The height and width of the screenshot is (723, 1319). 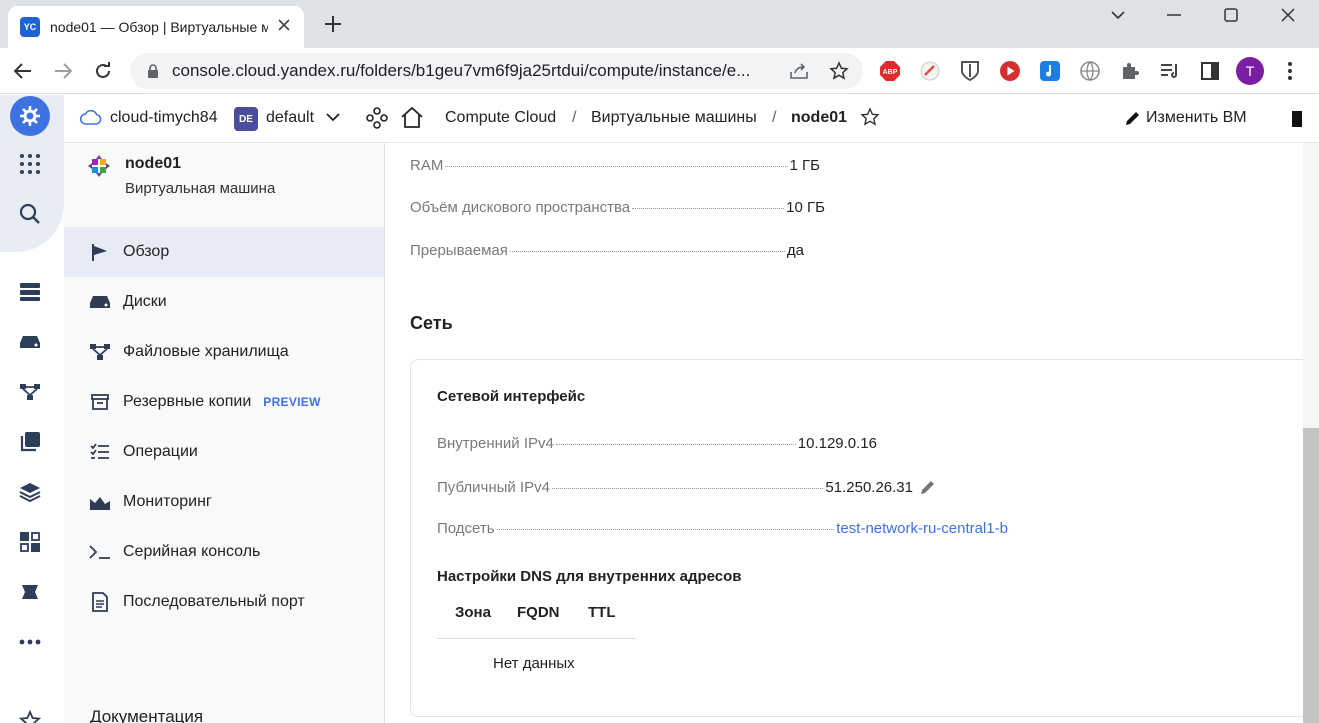 I want to click on archive-icon, so click(x=100, y=402).